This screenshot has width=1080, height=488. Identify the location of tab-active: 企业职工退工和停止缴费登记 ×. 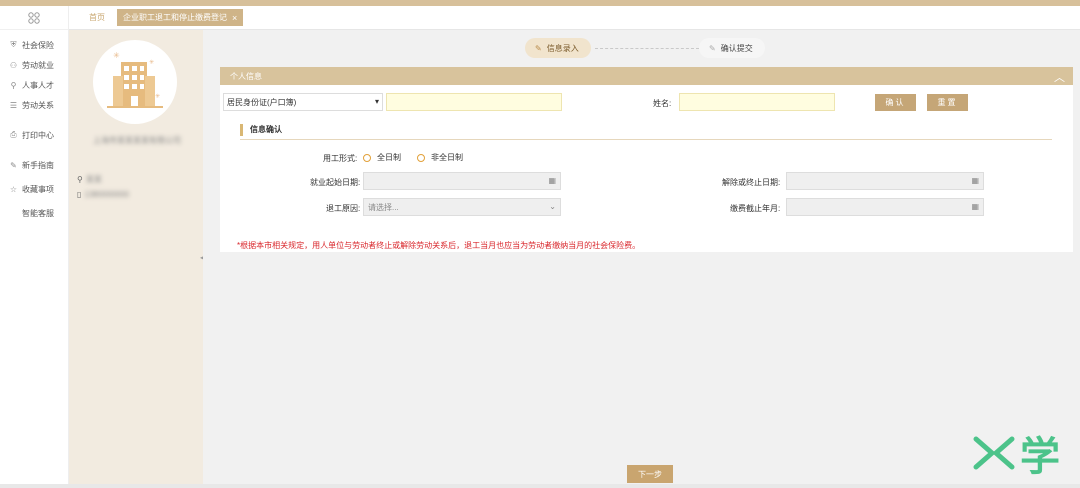
(180, 17).